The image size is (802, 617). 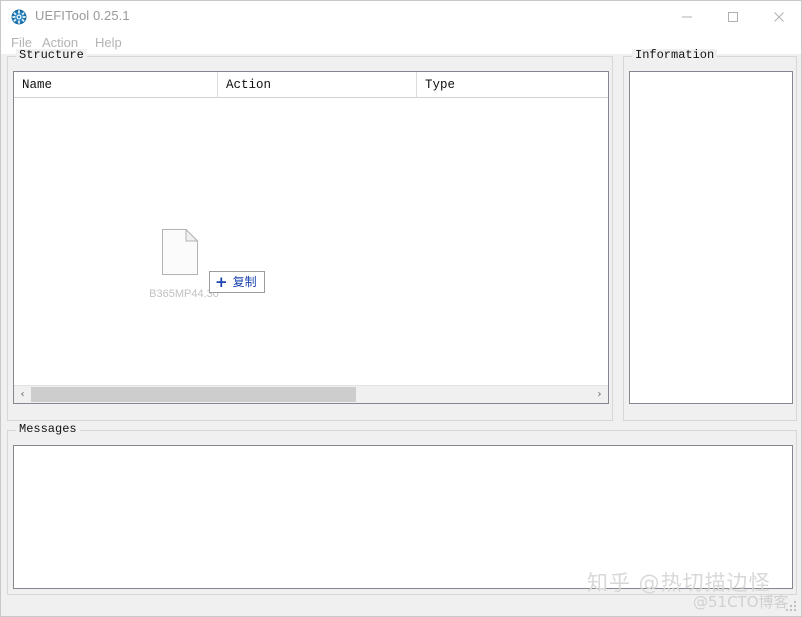 What do you see at coordinates (51, 55) in the screenshot?
I see `structure-title: Structure` at bounding box center [51, 55].